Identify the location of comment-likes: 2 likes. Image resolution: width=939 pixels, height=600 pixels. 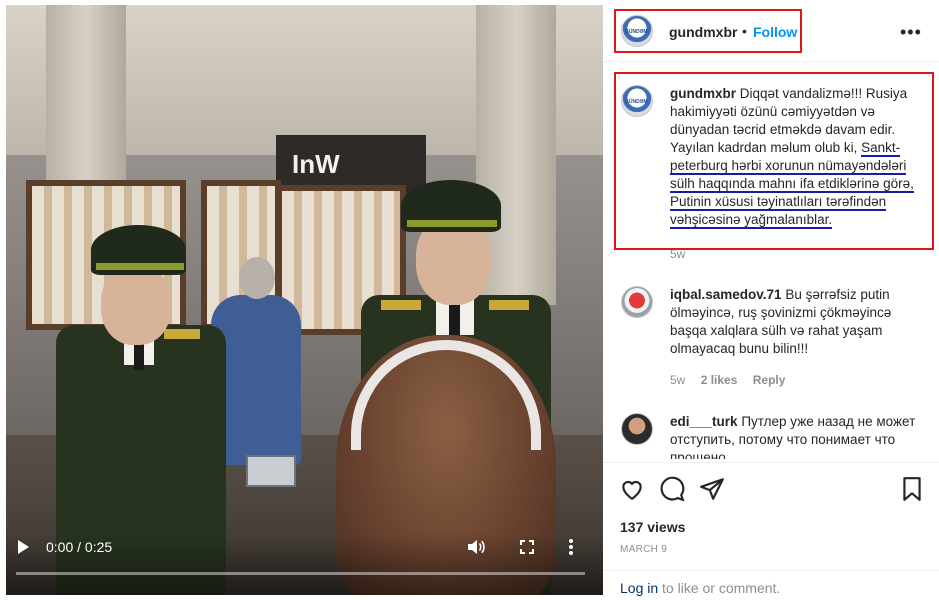
(719, 380).